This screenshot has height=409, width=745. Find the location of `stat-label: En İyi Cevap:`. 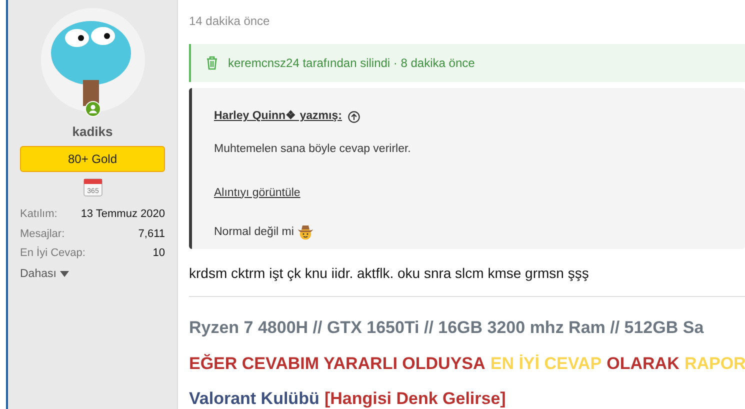

stat-label: En İyi Cevap: is located at coordinates (53, 254).